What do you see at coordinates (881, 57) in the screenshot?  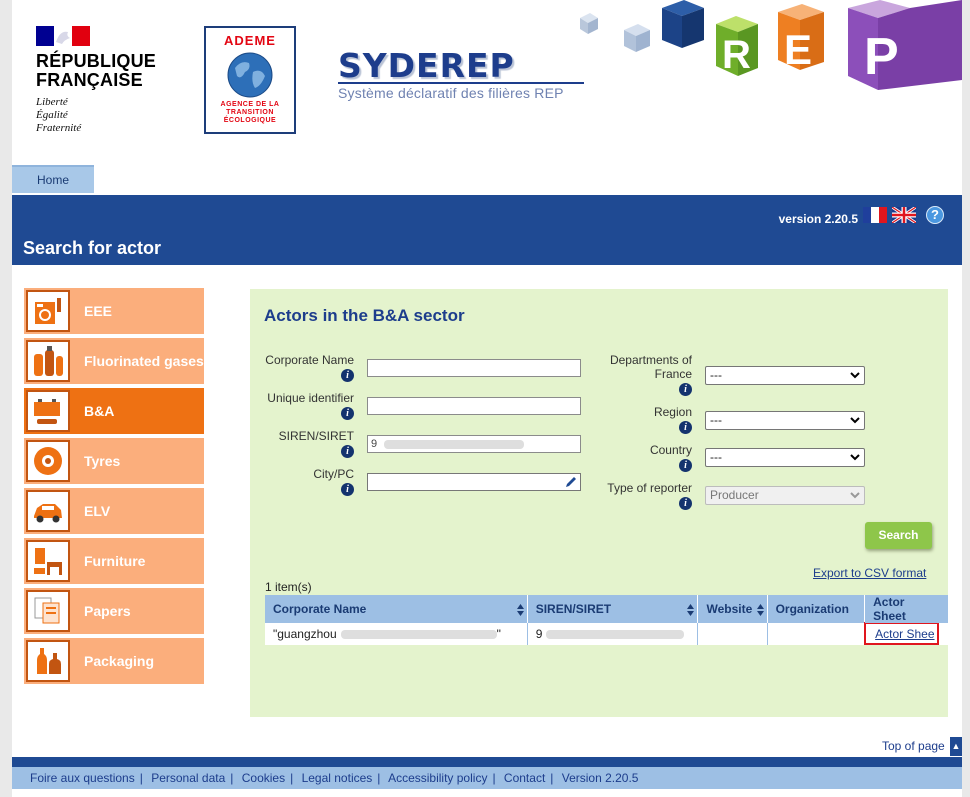 I see `cube-letter-p: P` at bounding box center [881, 57].